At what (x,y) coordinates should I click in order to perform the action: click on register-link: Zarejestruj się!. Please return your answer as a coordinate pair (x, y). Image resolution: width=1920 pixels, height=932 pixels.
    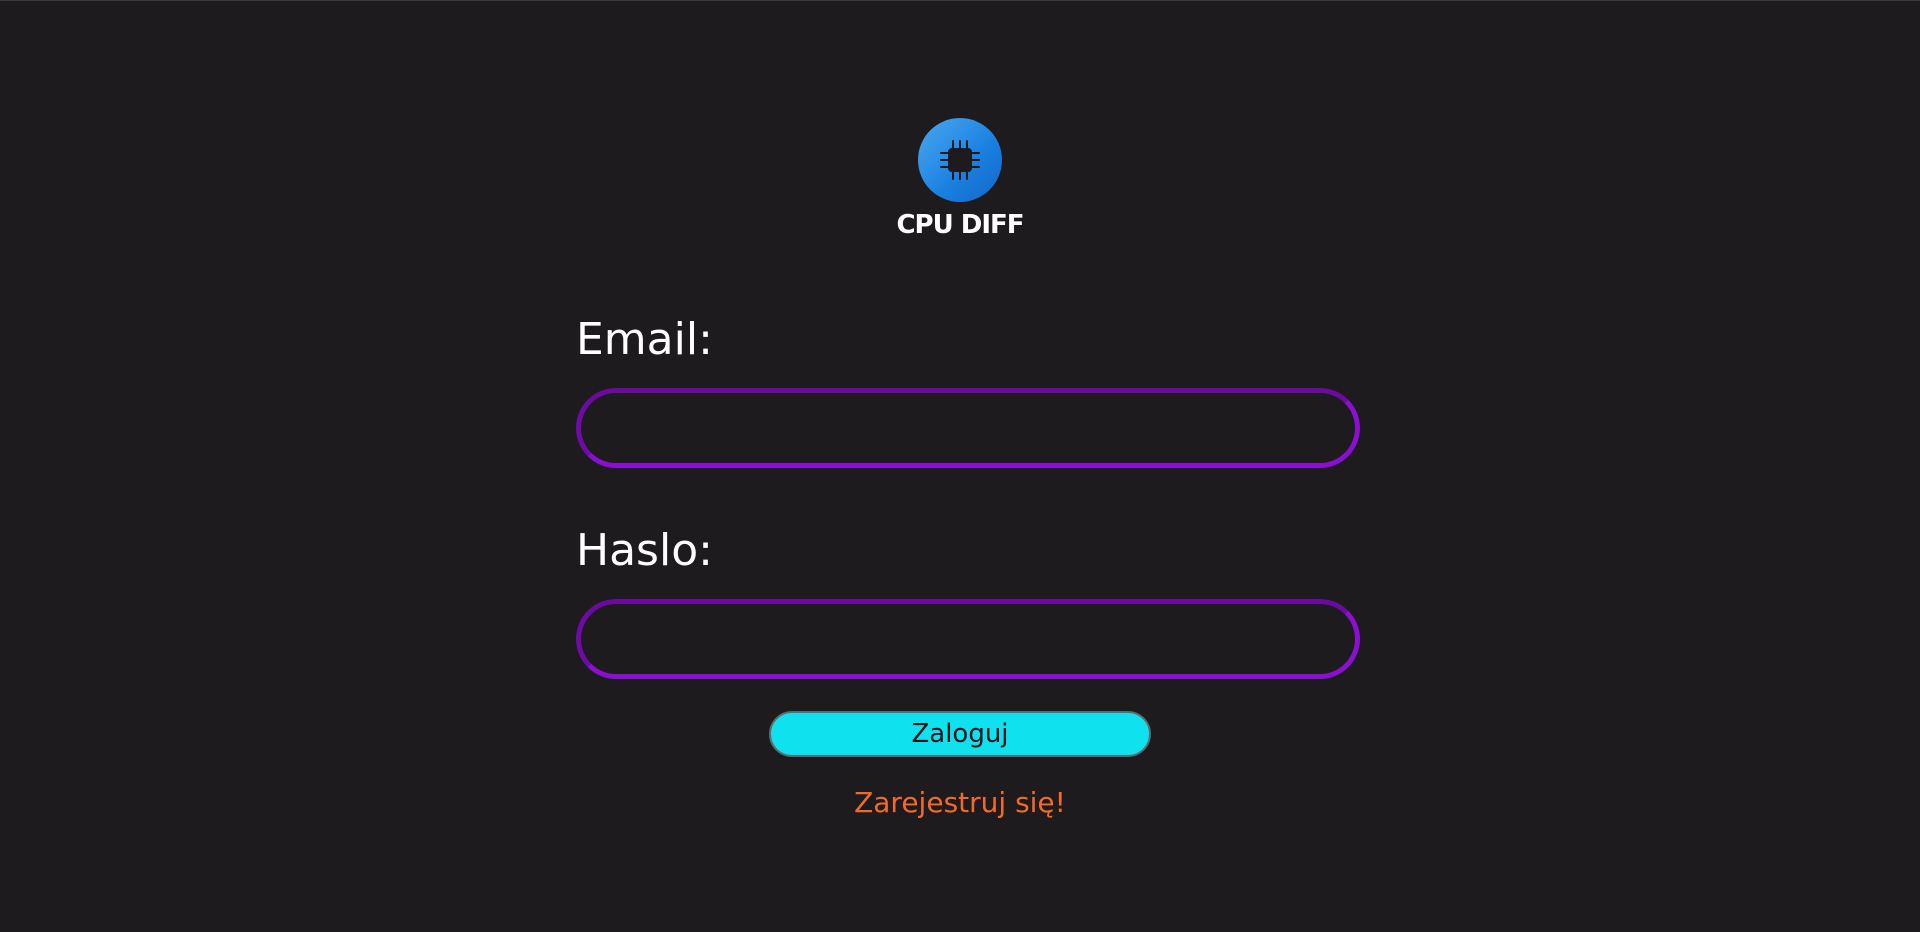
    Looking at the image, I should click on (960, 802).